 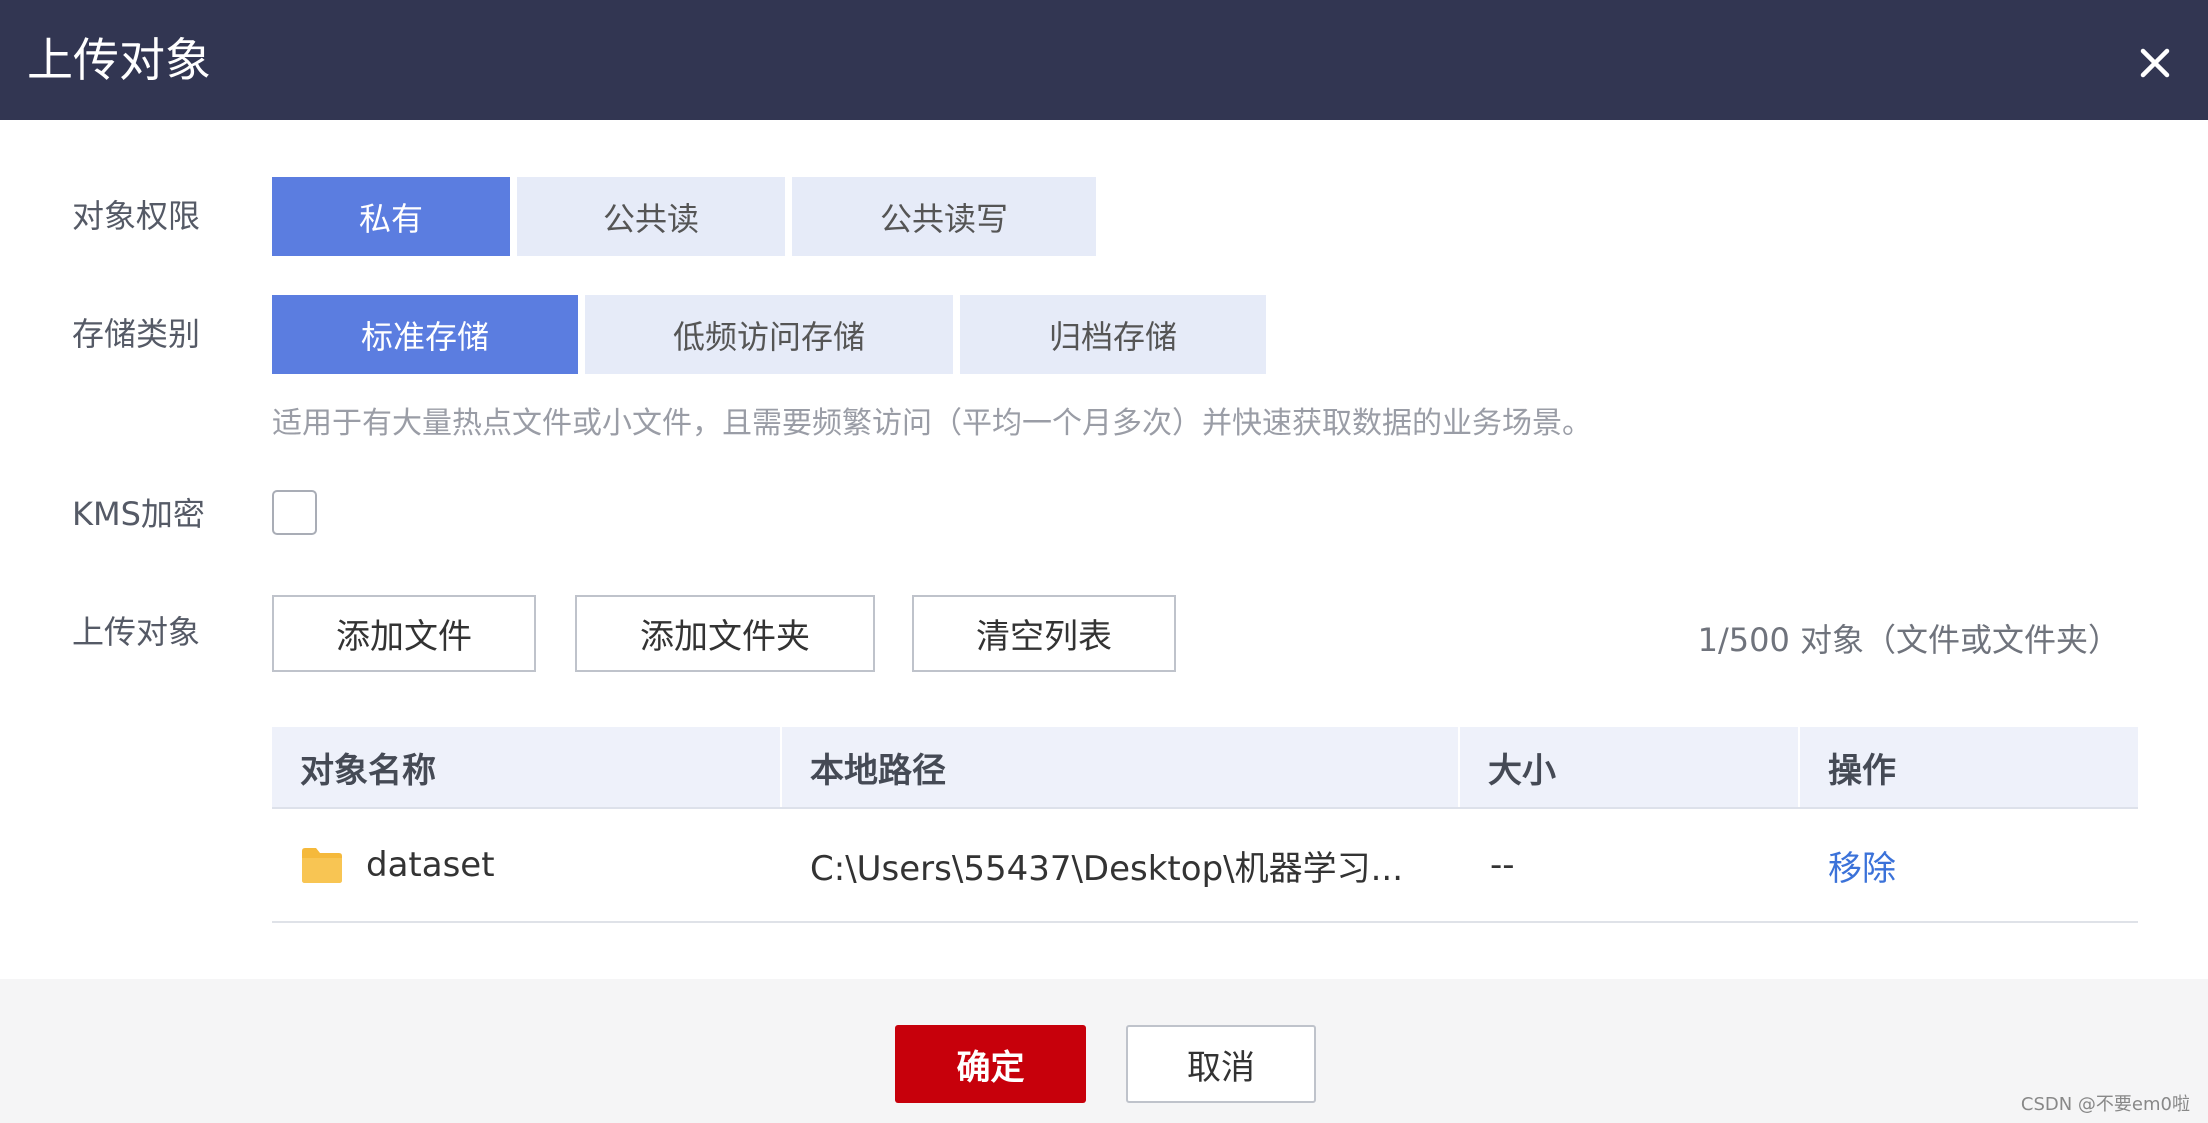 I want to click on column-header-size: 大小, so click(x=1630, y=767).